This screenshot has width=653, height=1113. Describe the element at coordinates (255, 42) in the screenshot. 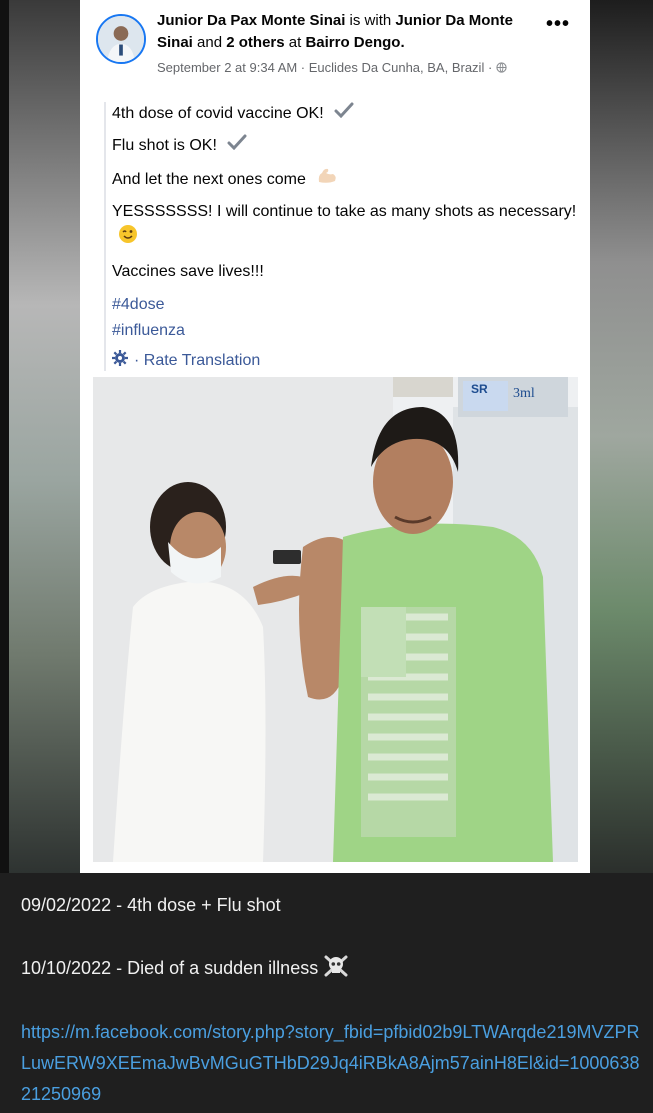

I see `tagged-others: 2 others` at that location.